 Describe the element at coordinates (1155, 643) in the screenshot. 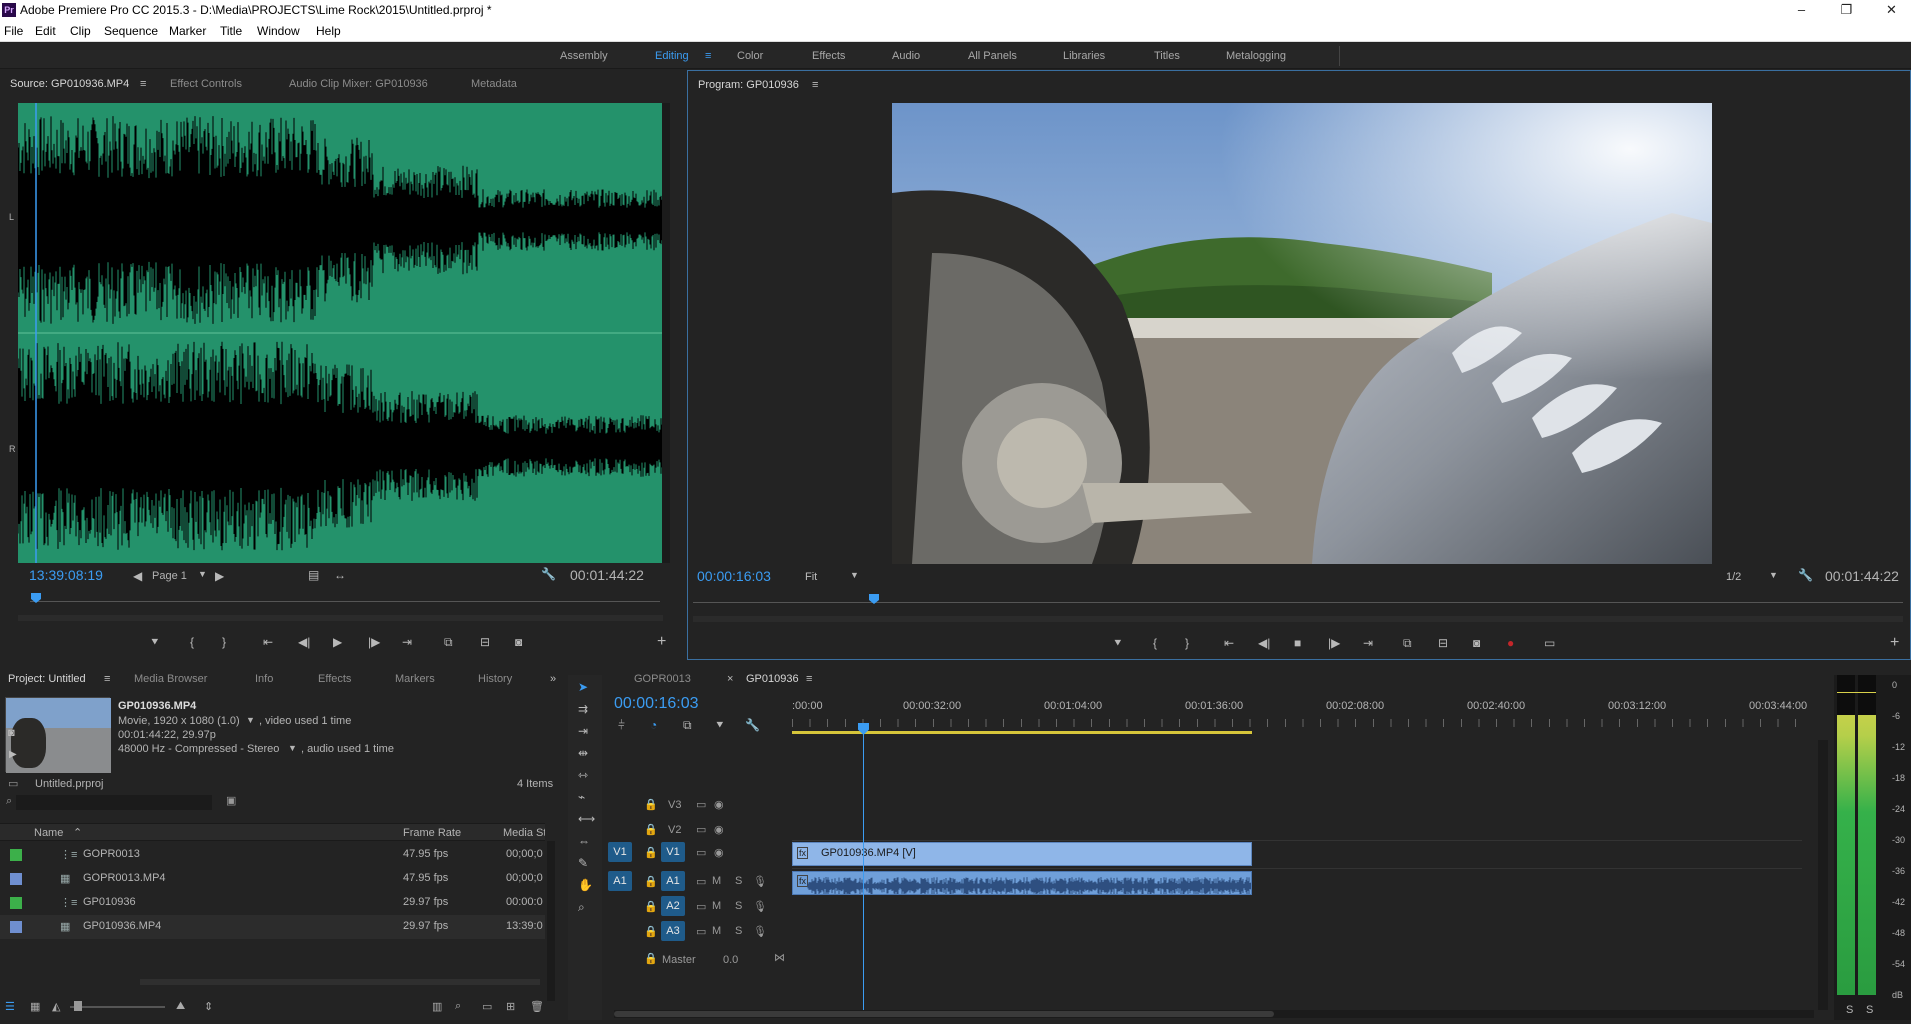

I see `program-mark-in-icon: {` at that location.